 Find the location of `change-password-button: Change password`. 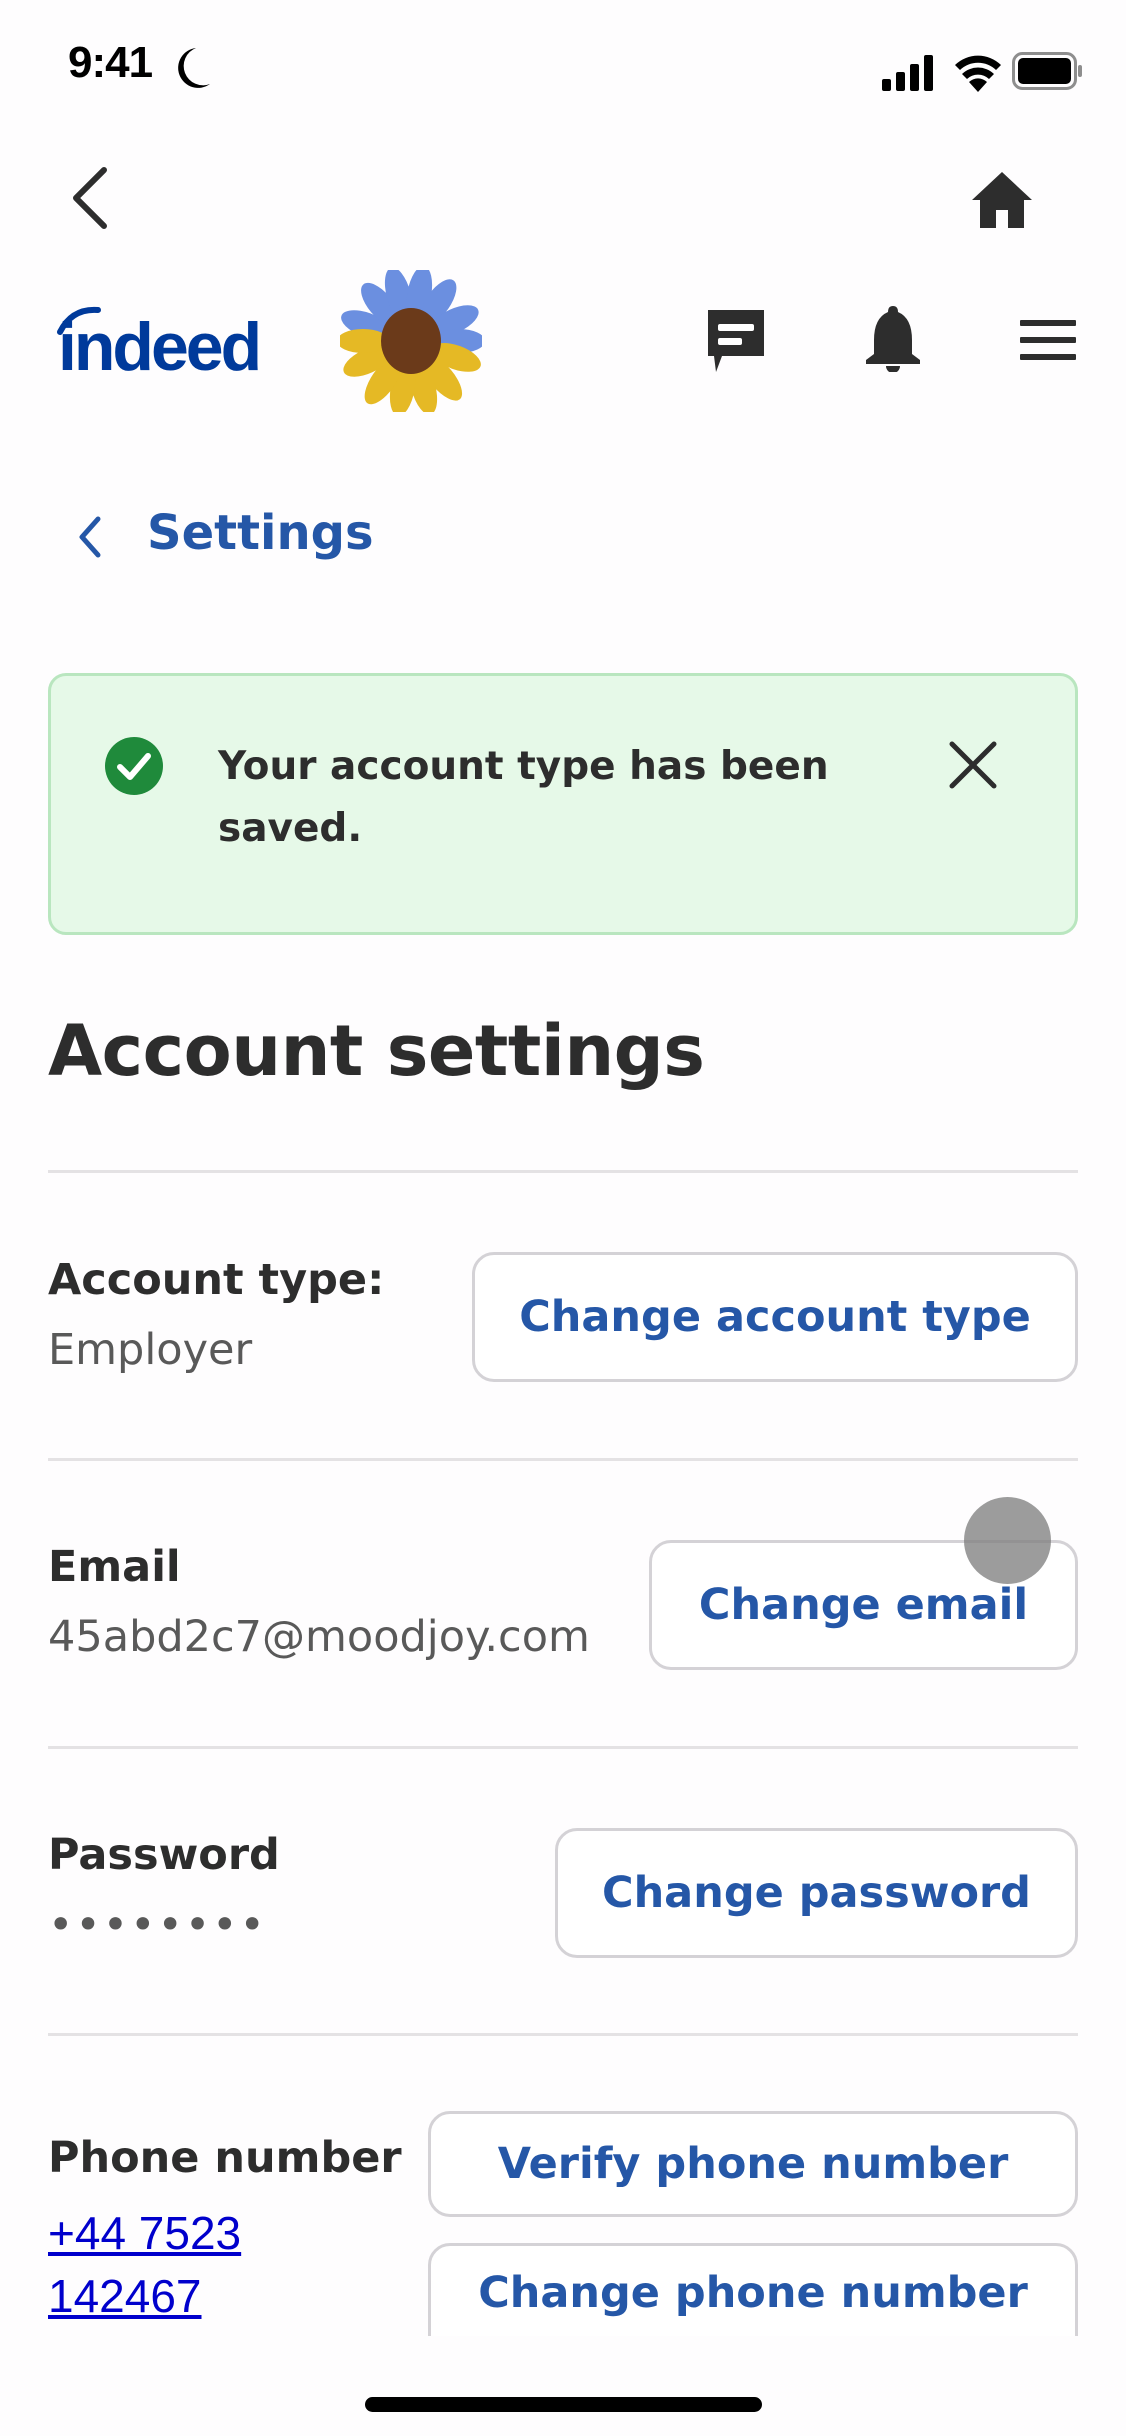

change-password-button: Change password is located at coordinates (816, 1893).